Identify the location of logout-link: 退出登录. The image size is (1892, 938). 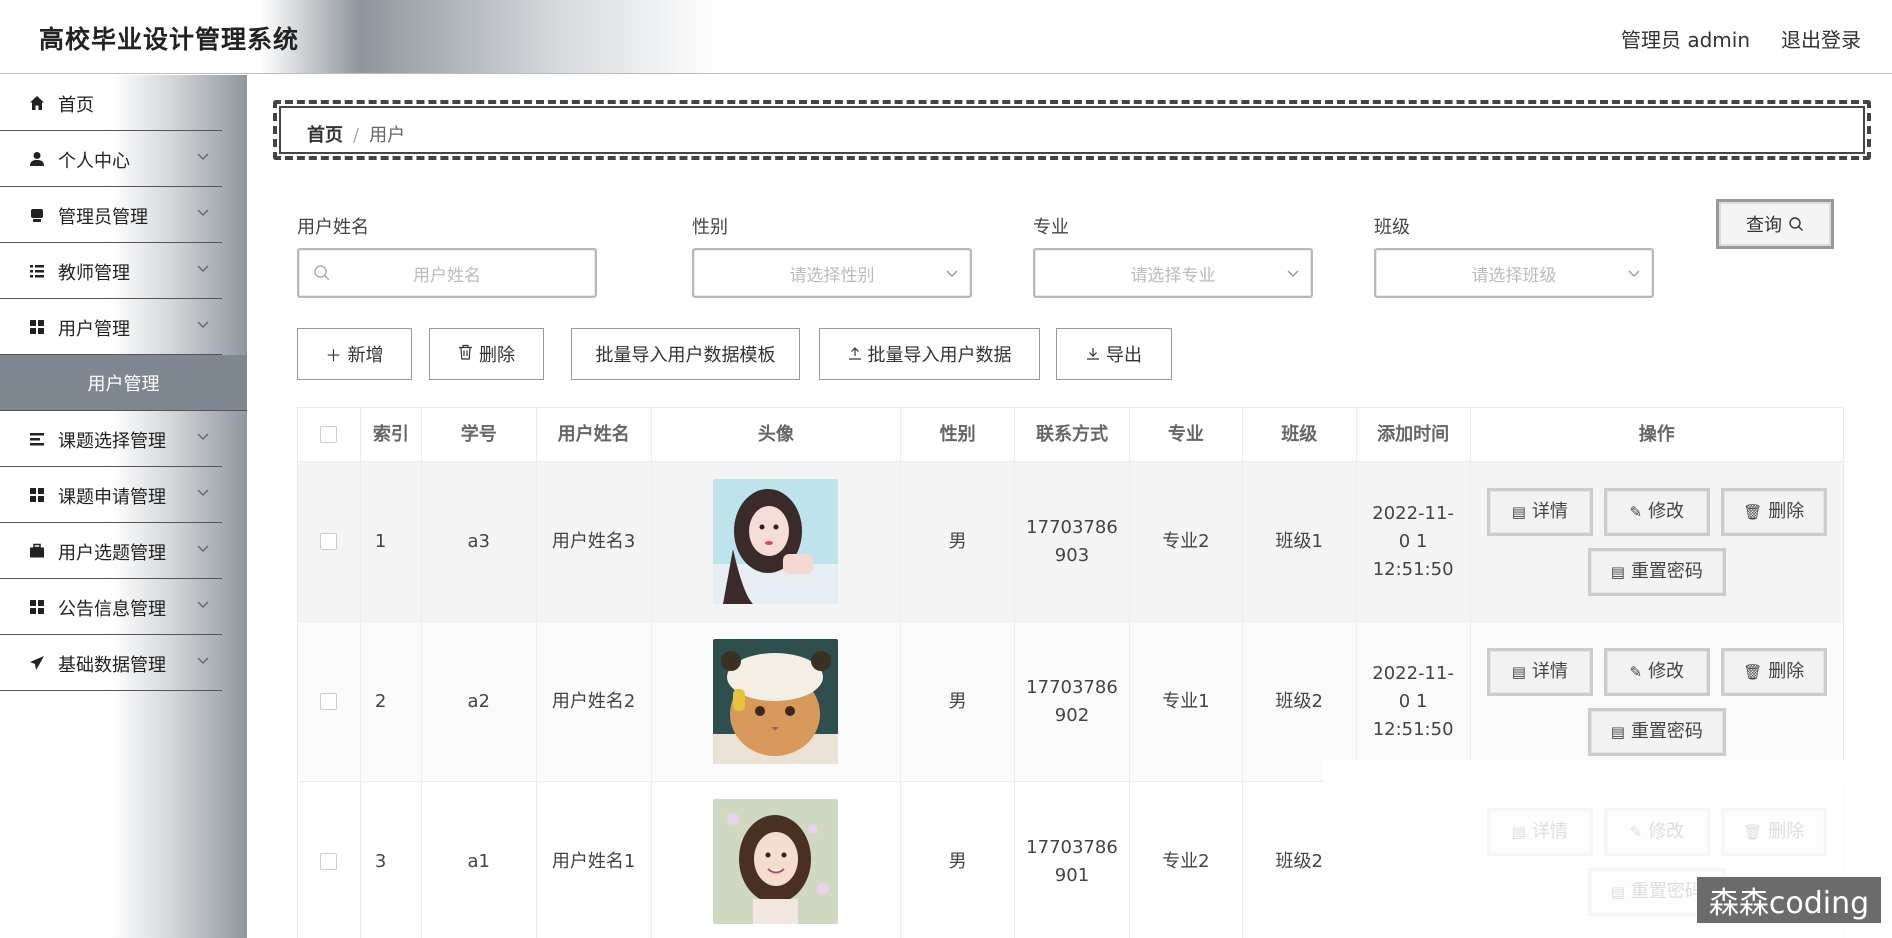
(1821, 38).